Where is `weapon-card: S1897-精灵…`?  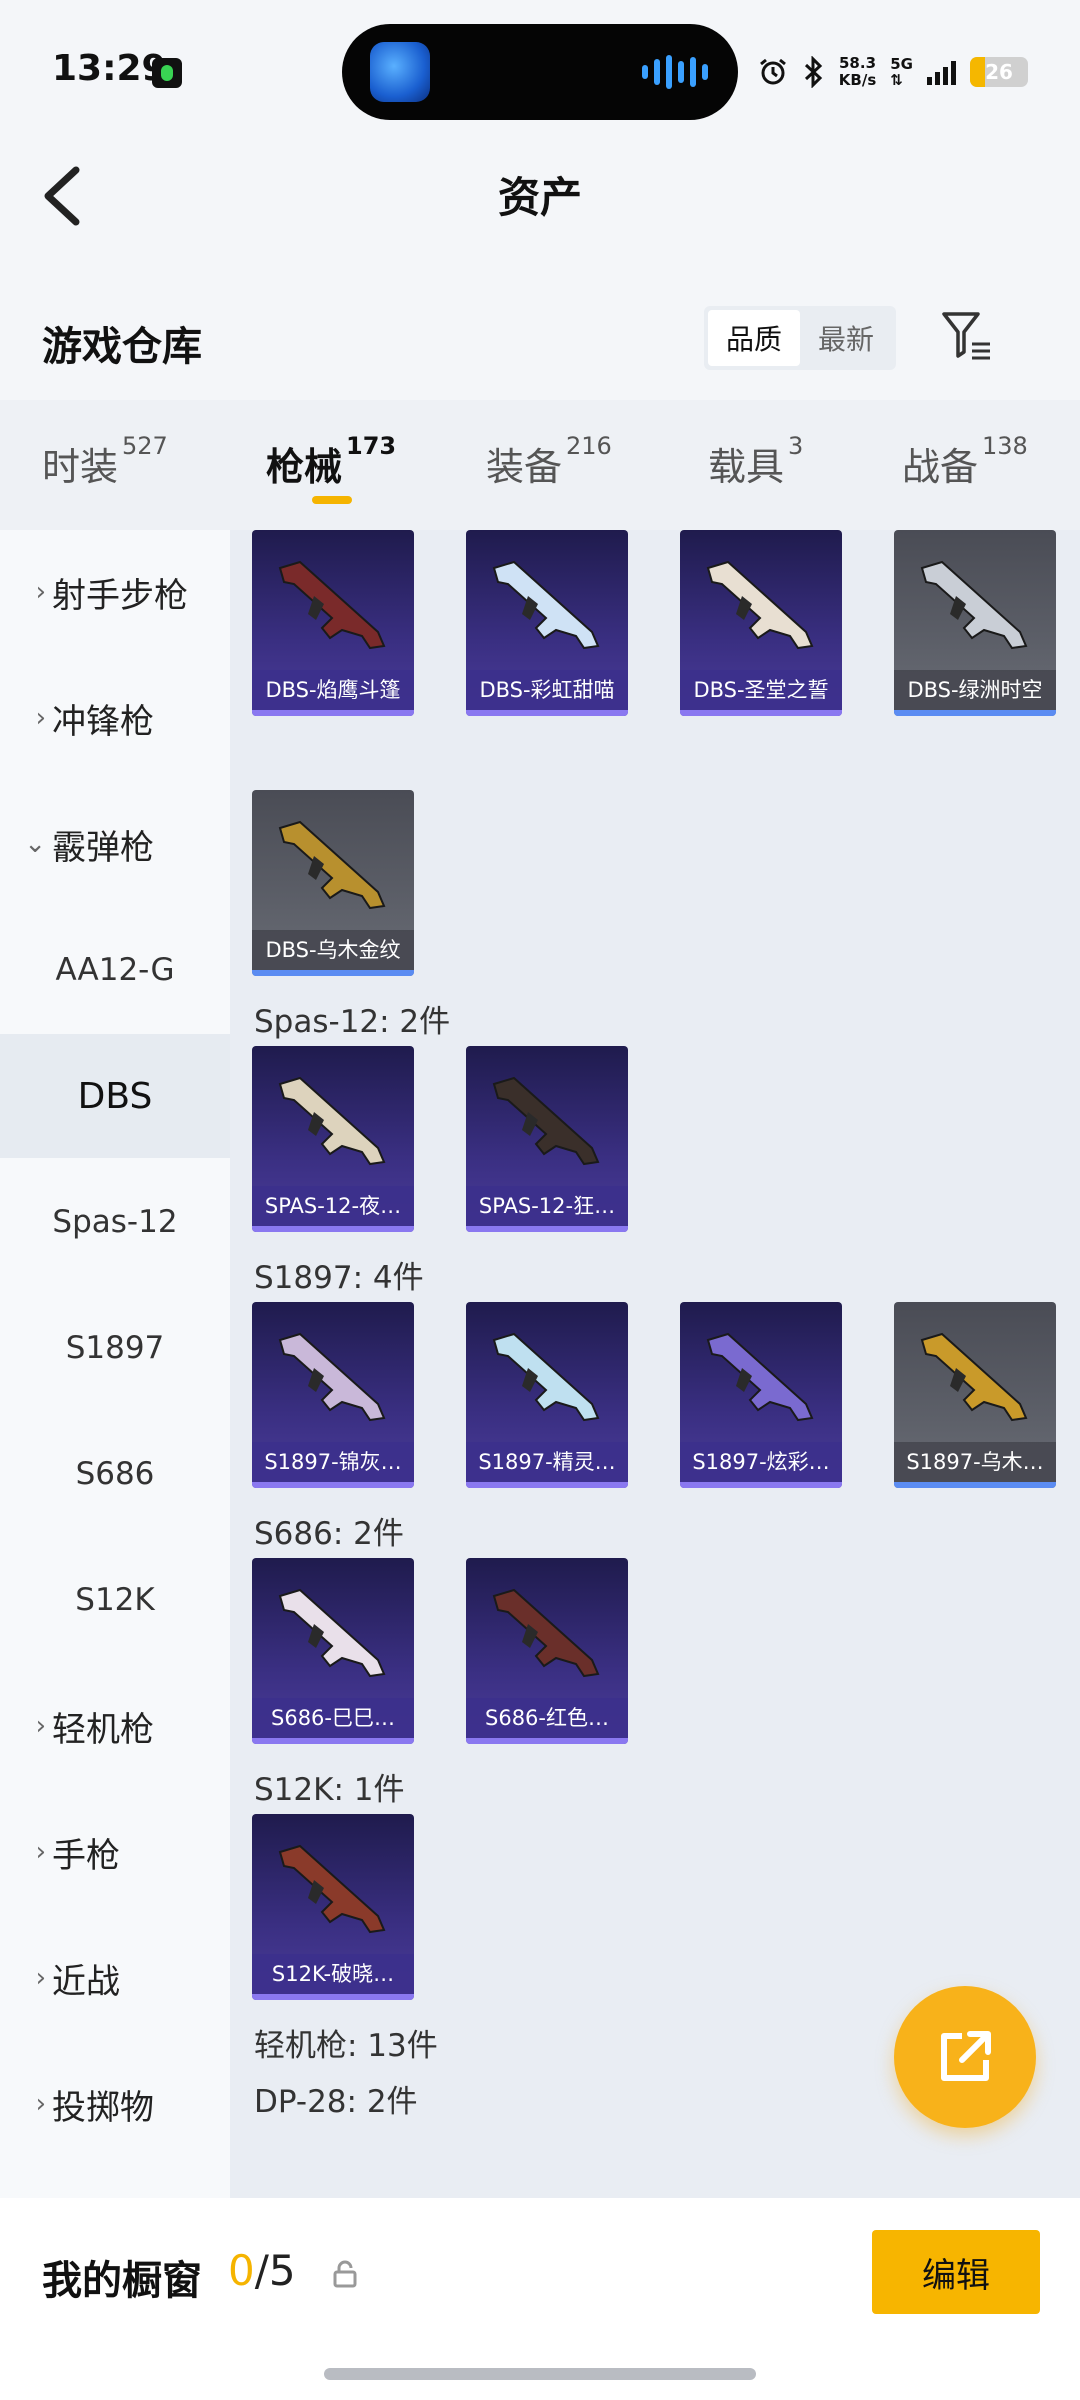
weapon-card: S1897-精灵… is located at coordinates (547, 1395).